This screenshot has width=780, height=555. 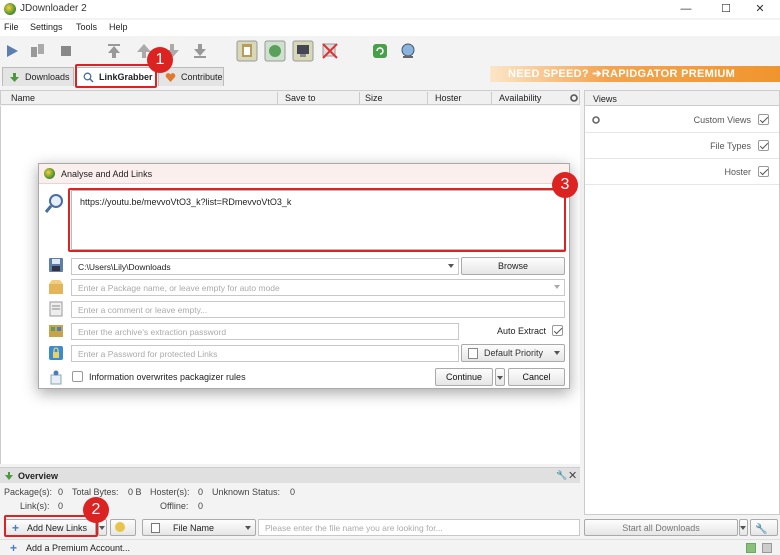 What do you see at coordinates (116, 76) in the screenshot?
I see `highlight-linkgrabber-tab` at bounding box center [116, 76].